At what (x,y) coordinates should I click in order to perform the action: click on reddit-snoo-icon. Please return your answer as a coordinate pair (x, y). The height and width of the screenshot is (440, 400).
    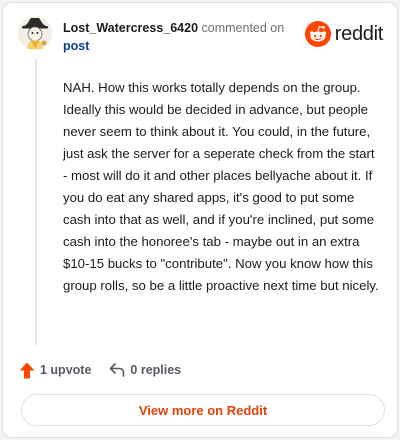
    Looking at the image, I should click on (317, 34).